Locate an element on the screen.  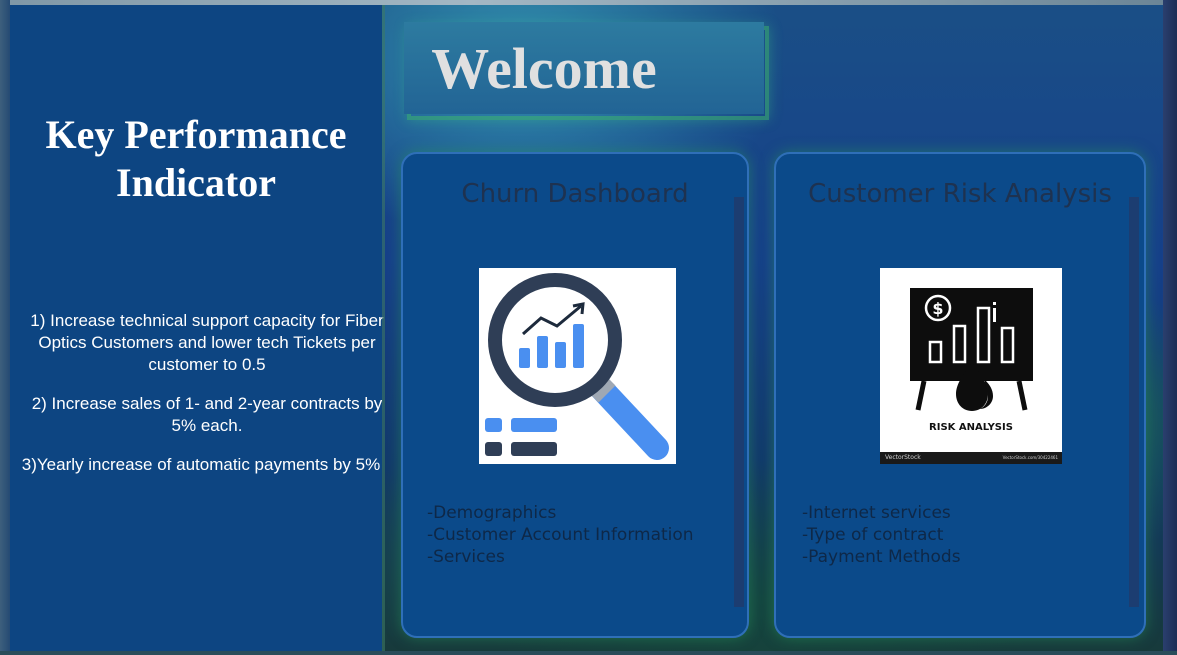
risk-analysis-graphic: $ RISK ANALYSIS is located at coordinates (971, 360).